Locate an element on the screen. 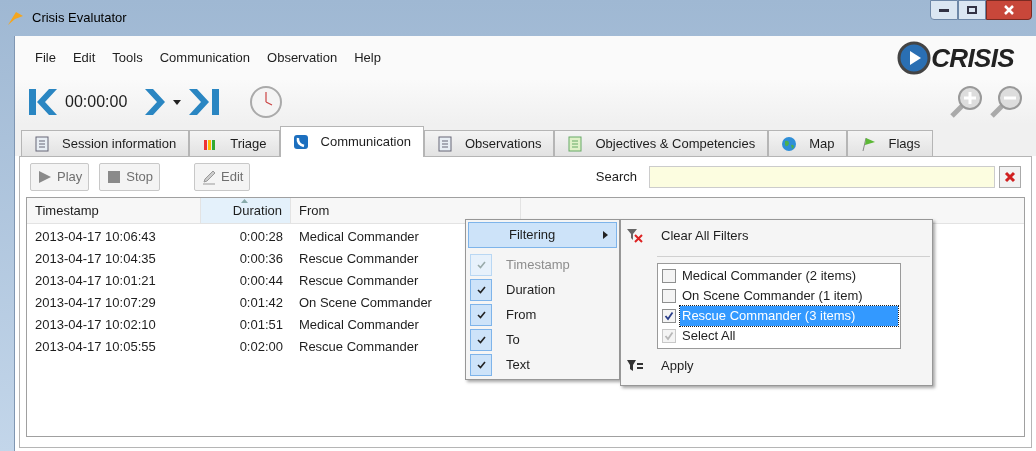  zoom-in-icon is located at coordinates (966, 102).